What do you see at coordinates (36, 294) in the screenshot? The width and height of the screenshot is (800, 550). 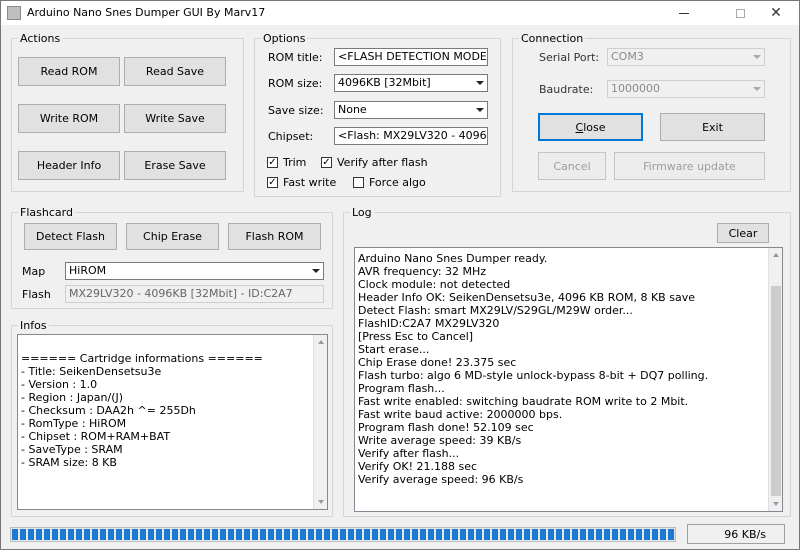 I see `flash-label: Flash` at bounding box center [36, 294].